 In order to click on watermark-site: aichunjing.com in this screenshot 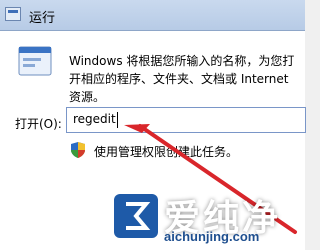, I will do `click(212, 236)`.